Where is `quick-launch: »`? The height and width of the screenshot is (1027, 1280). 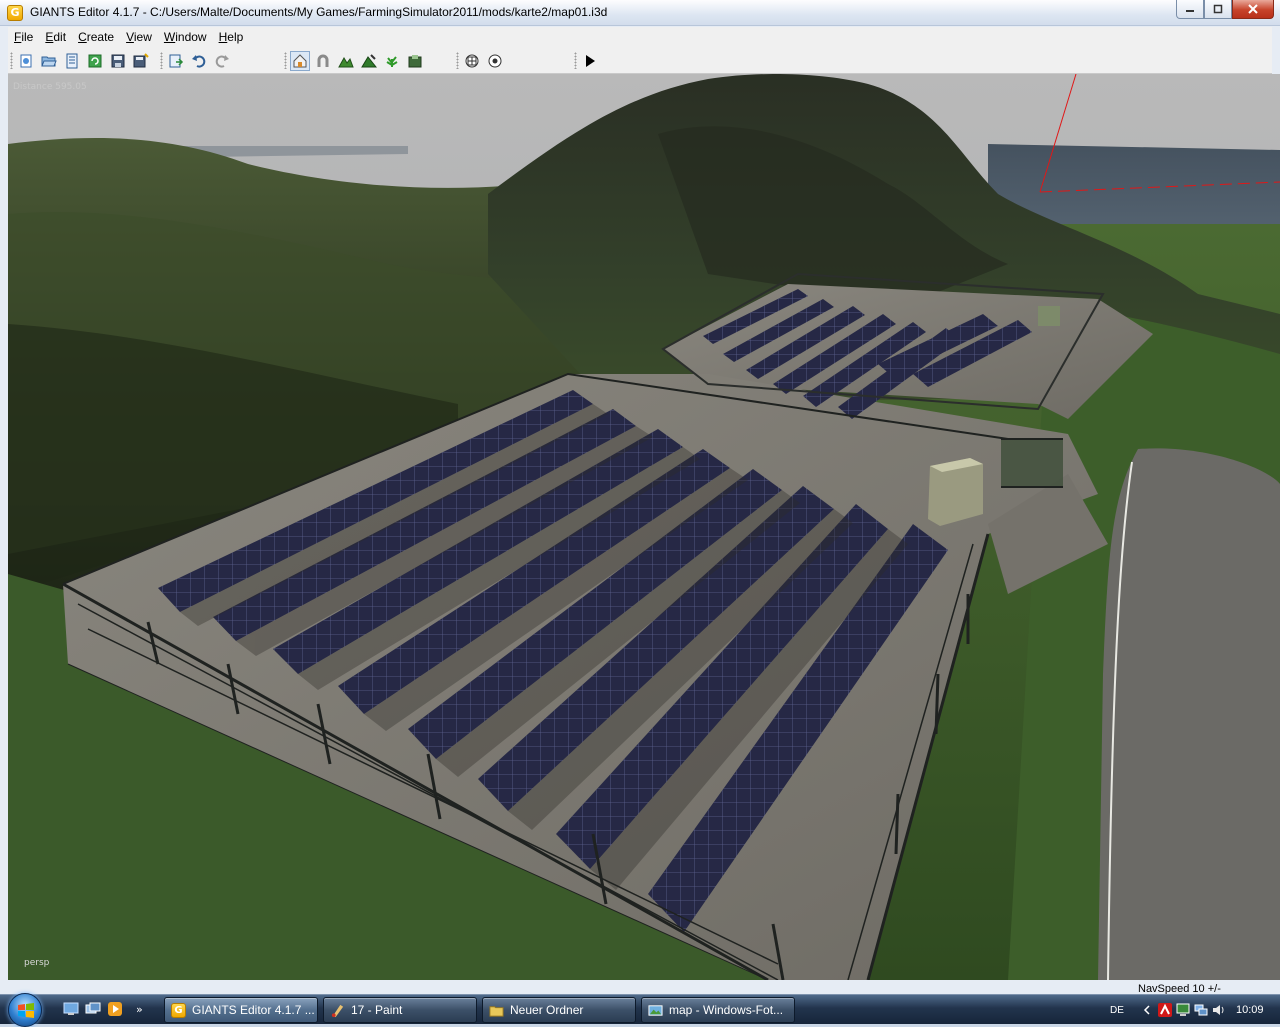 quick-launch: » is located at coordinates (102, 1009).